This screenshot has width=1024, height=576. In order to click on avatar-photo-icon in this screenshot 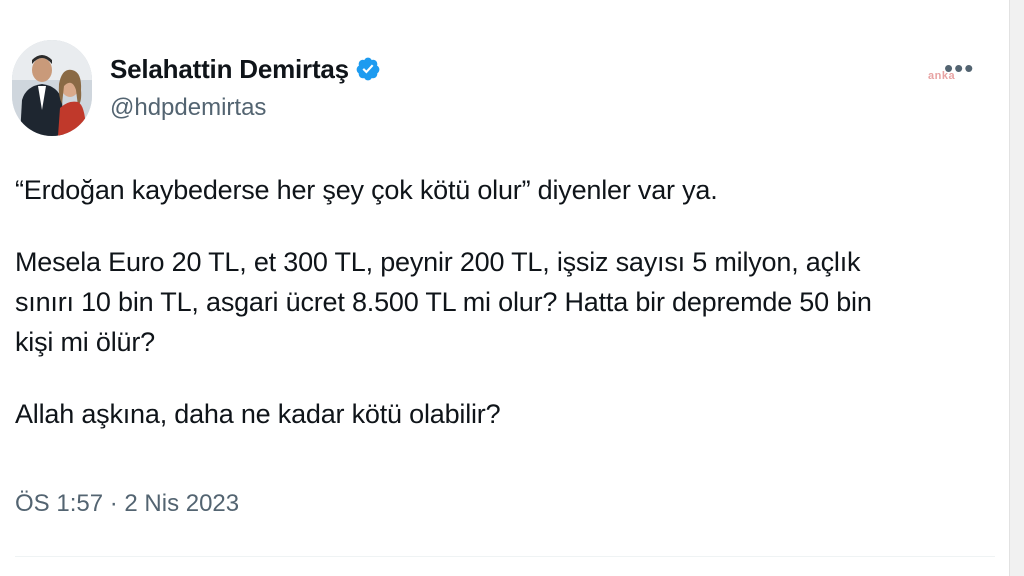, I will do `click(52, 88)`.